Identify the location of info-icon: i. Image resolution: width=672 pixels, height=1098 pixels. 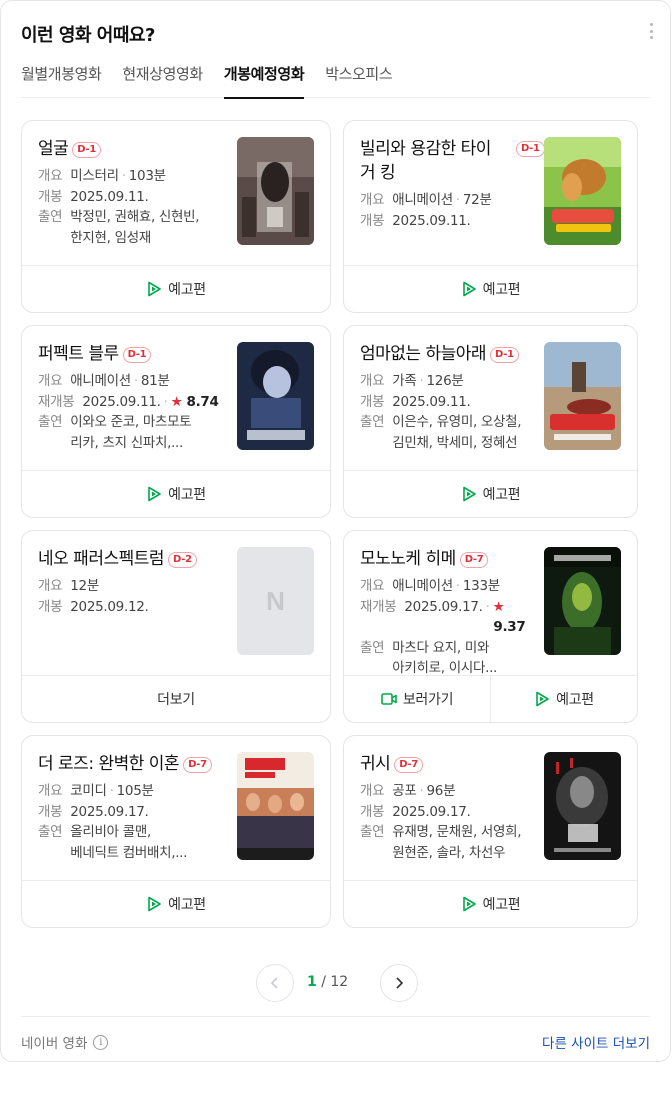
(101, 1042).